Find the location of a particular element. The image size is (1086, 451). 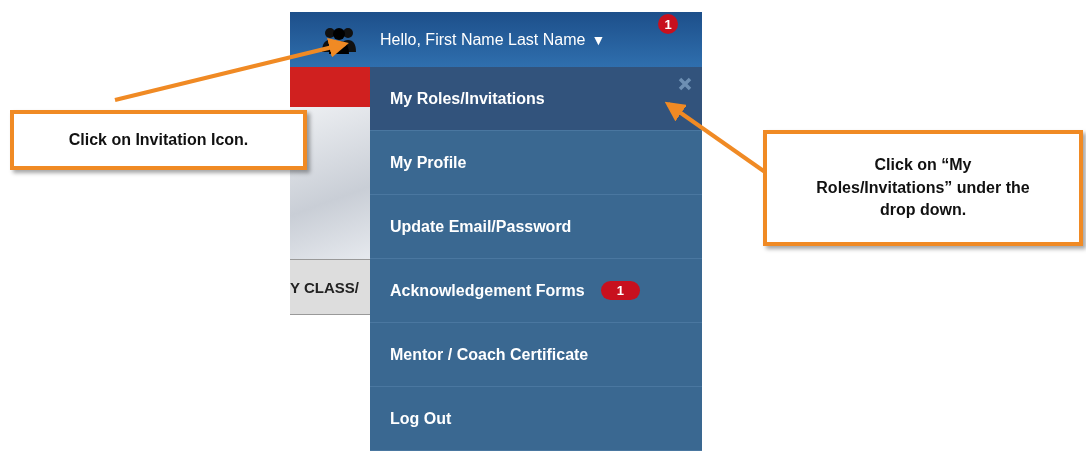

nav-tab: Y CLASS/ is located at coordinates (330, 287).